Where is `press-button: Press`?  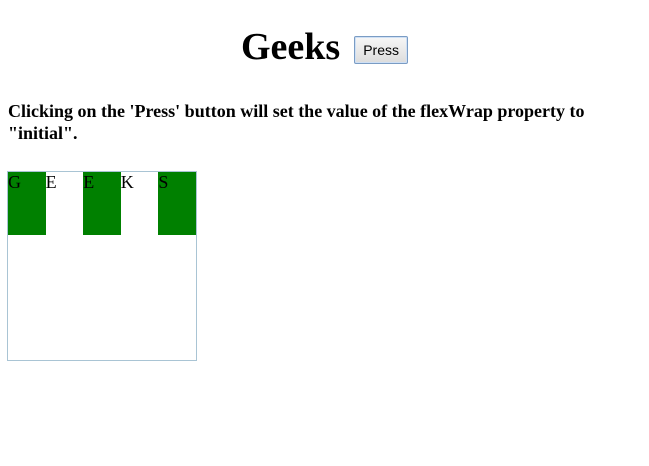
press-button: Press is located at coordinates (381, 50).